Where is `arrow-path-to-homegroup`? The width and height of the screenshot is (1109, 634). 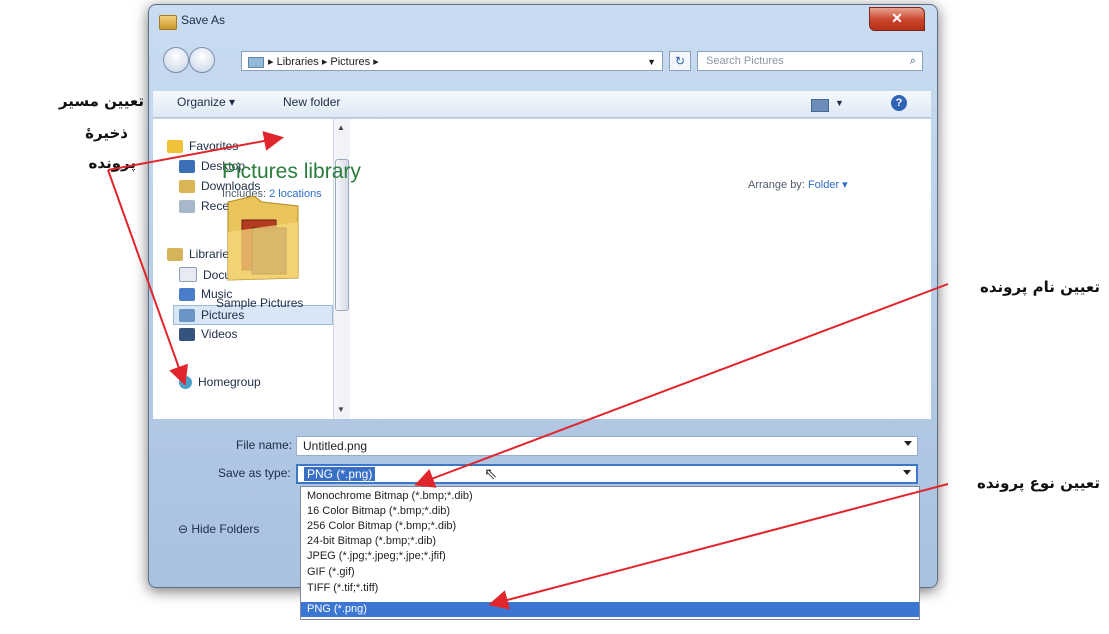
arrow-path-to-homegroup is located at coordinates (148, 277).